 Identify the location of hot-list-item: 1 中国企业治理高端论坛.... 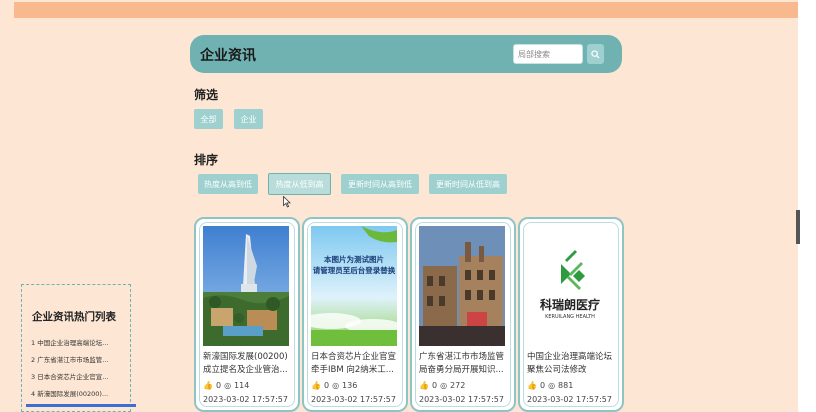
(69, 342).